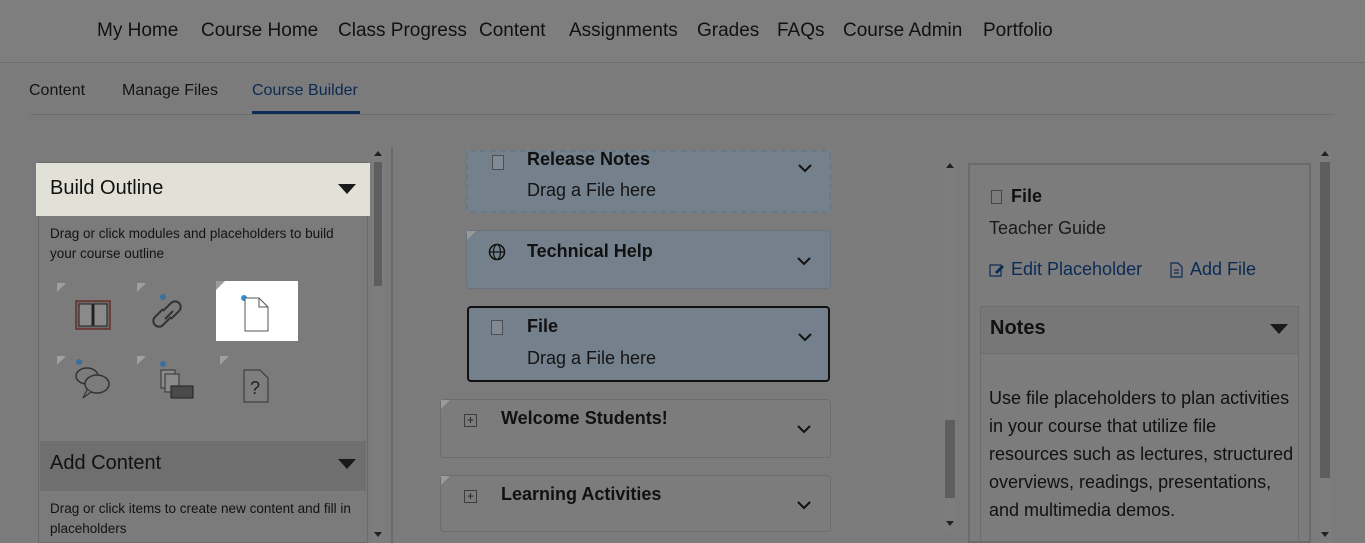 The image size is (1365, 543). I want to click on link-icon, so click(167, 311).